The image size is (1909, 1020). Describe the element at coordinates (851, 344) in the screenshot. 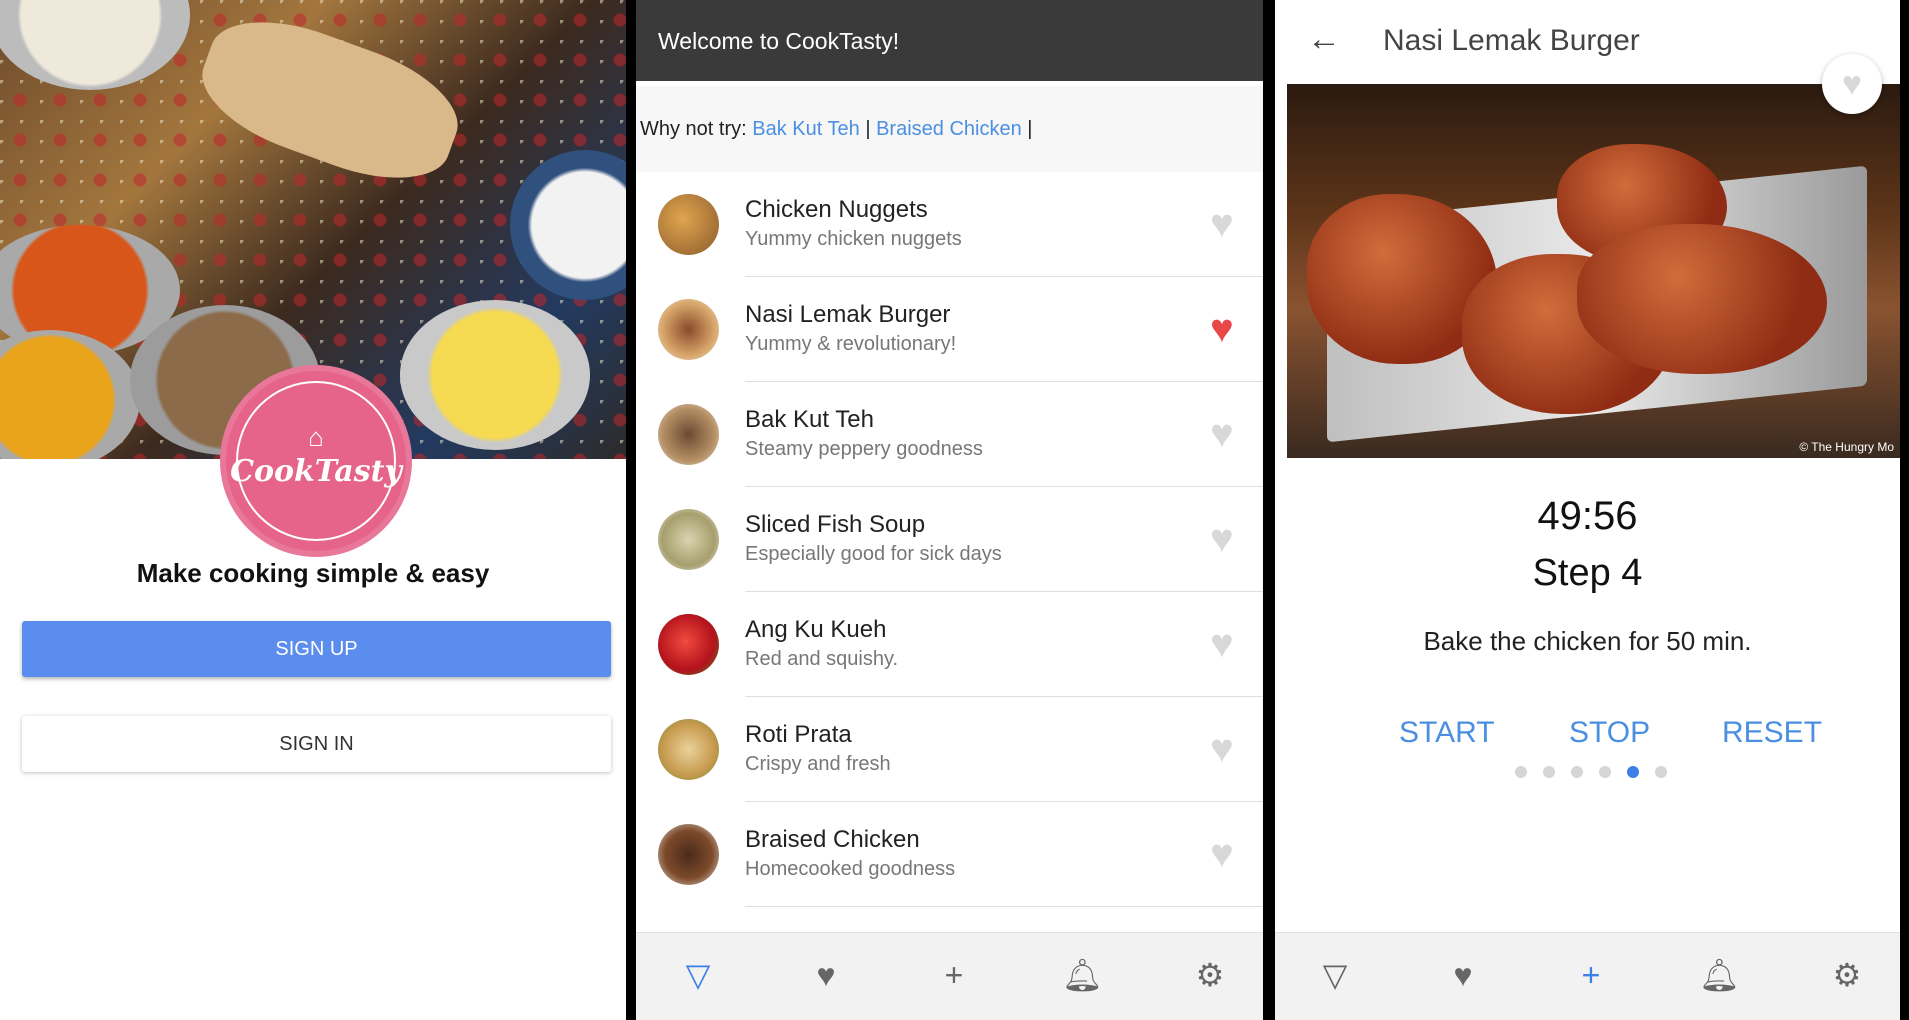

I see `recipe-subtitle: Yummy & revolutionary!` at that location.